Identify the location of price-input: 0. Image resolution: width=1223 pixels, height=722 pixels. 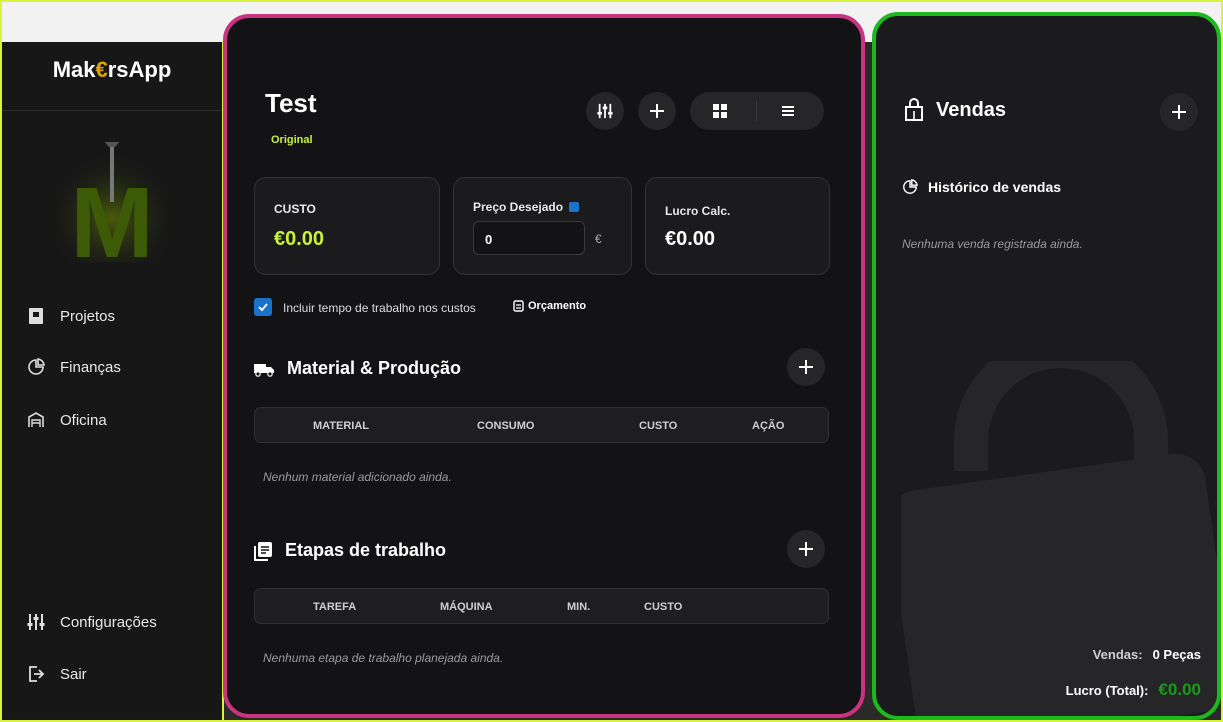
(529, 238).